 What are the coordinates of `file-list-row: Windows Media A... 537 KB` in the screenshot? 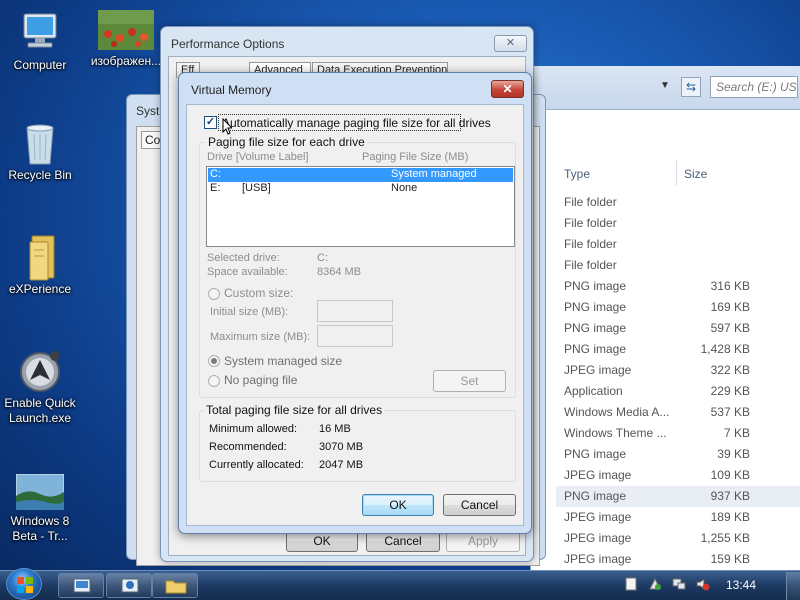 It's located at (678, 412).